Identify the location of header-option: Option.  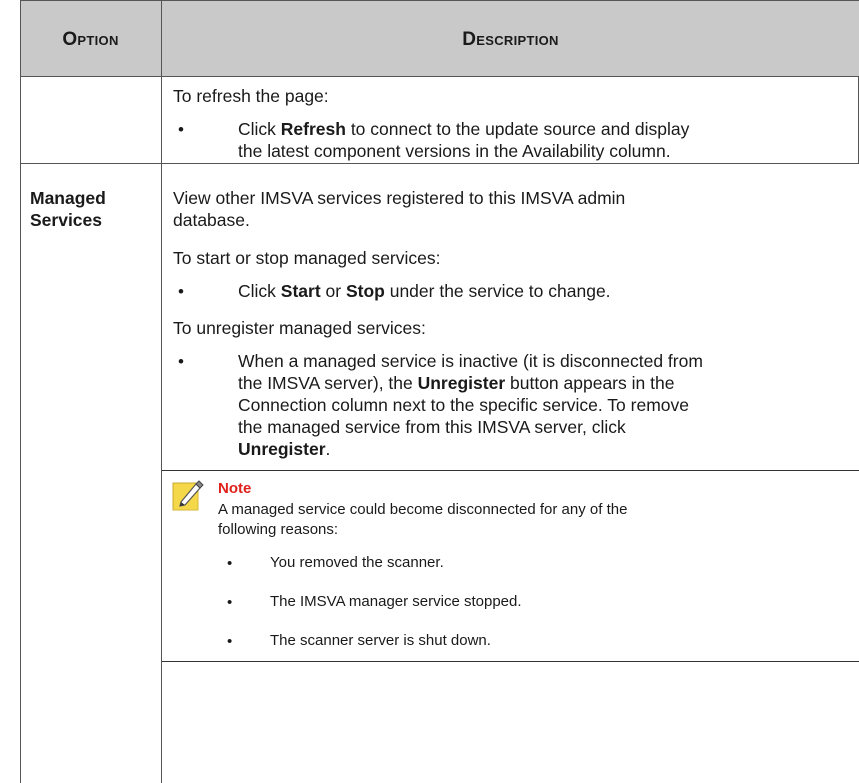
(90, 39).